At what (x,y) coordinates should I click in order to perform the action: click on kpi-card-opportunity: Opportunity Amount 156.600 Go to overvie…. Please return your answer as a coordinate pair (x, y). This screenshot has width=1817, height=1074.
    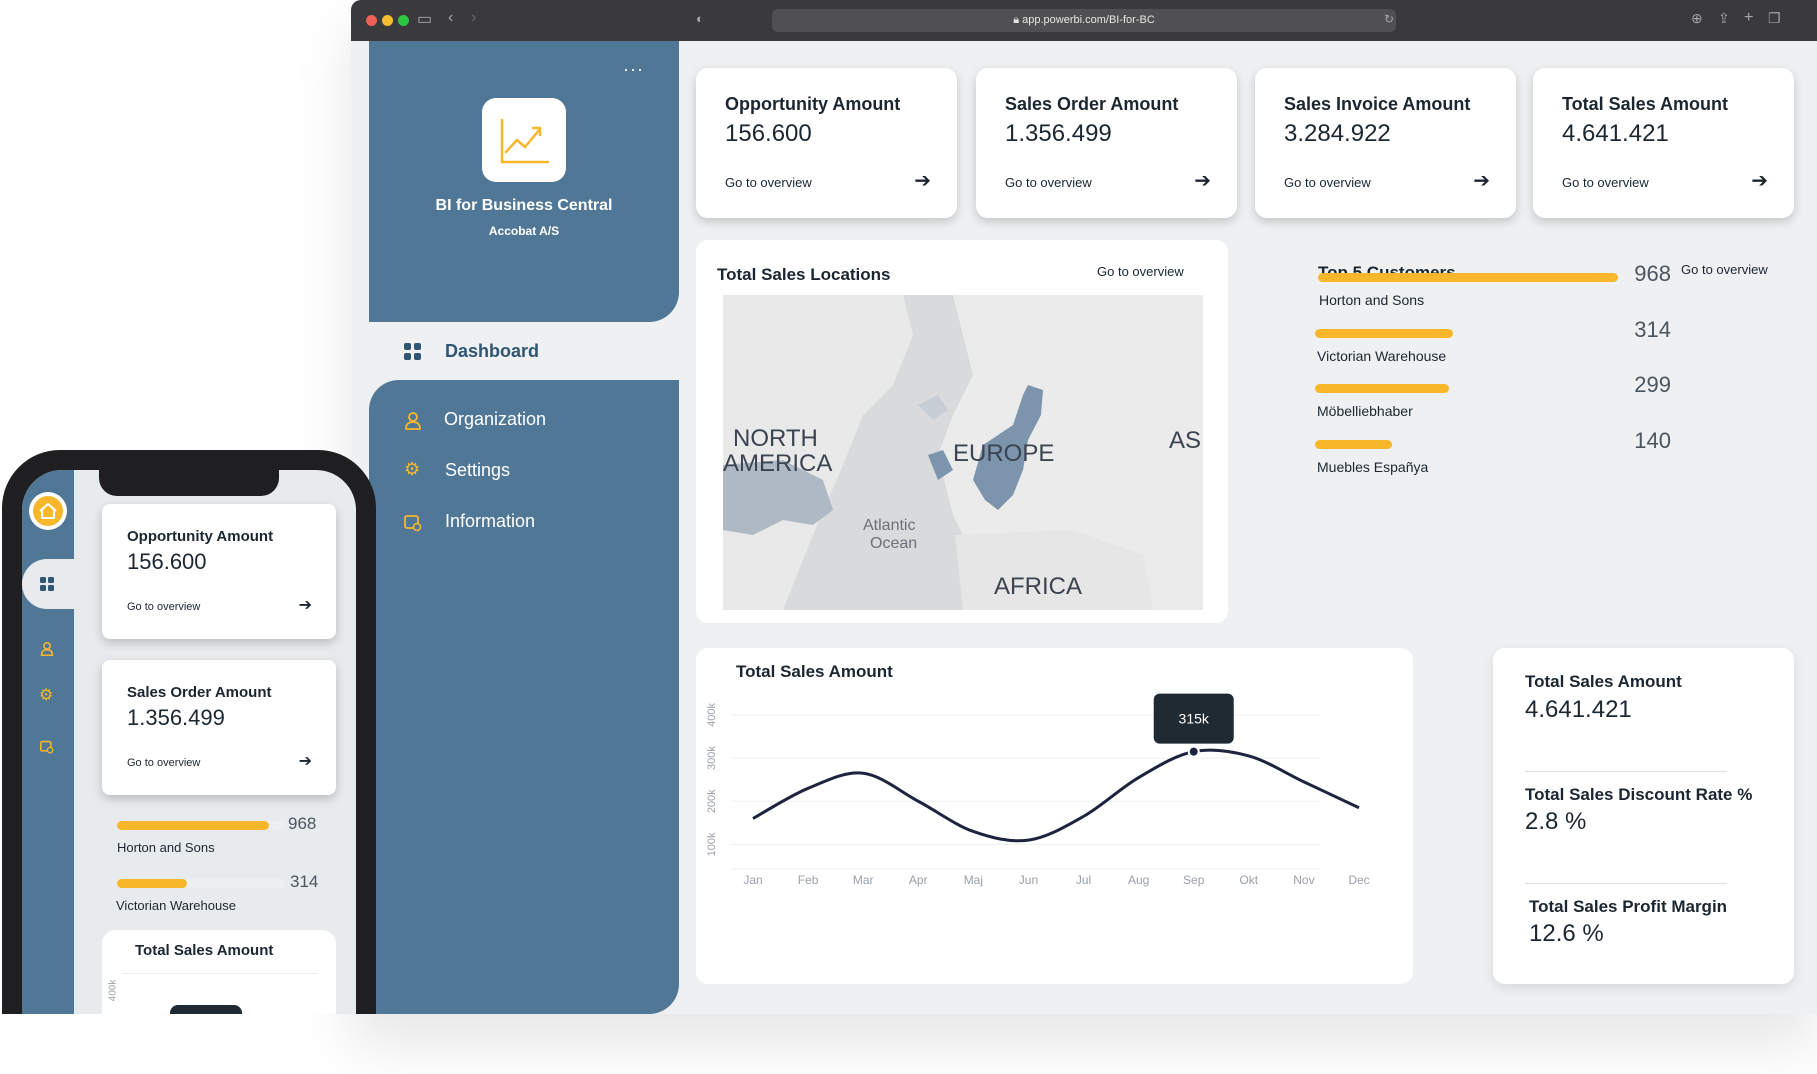
    Looking at the image, I should click on (826, 143).